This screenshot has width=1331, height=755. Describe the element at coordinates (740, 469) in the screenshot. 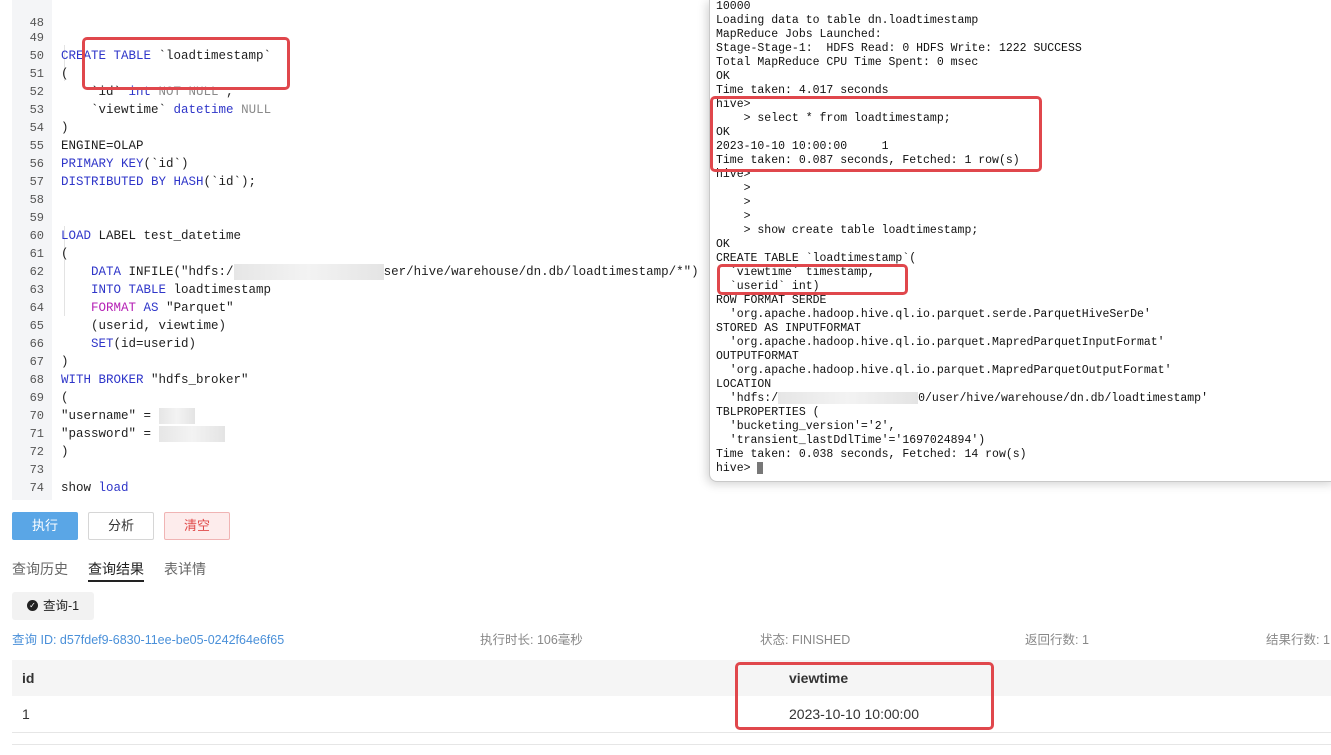

I see `terminal-prompt: hive>` at that location.